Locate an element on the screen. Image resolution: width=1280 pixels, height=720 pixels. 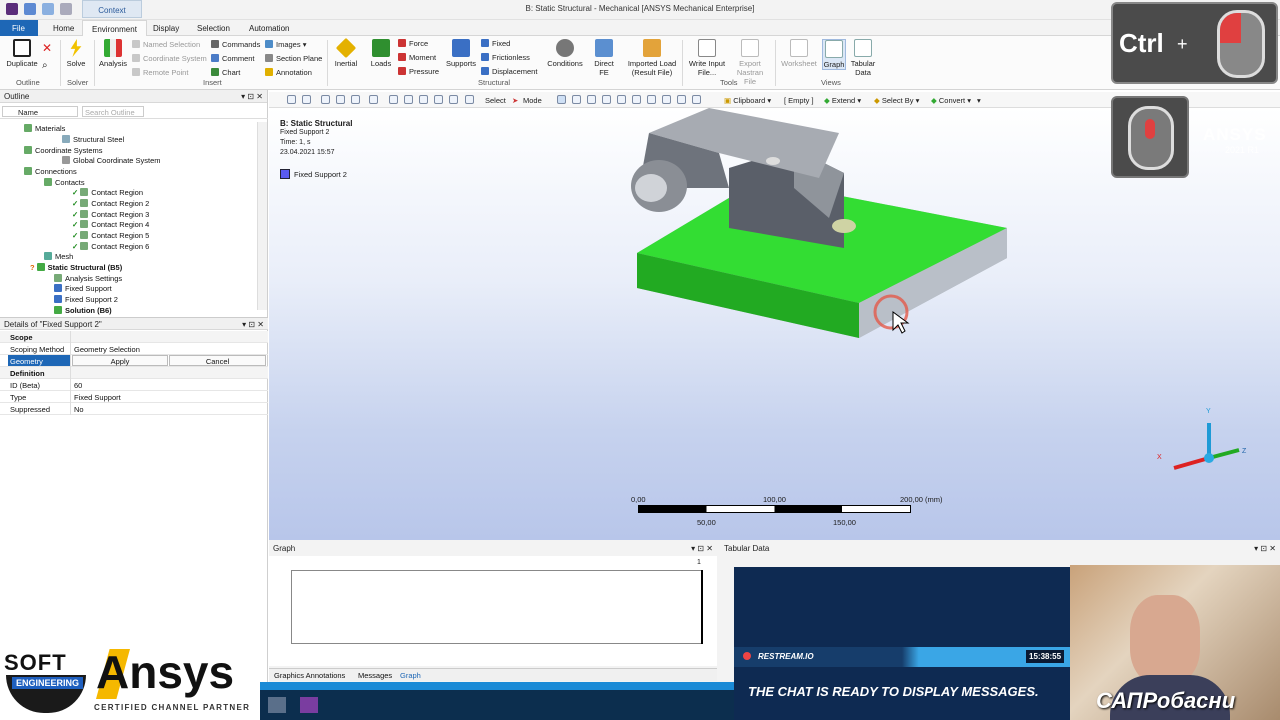
select-node-icon is located at coordinates (621, 99).